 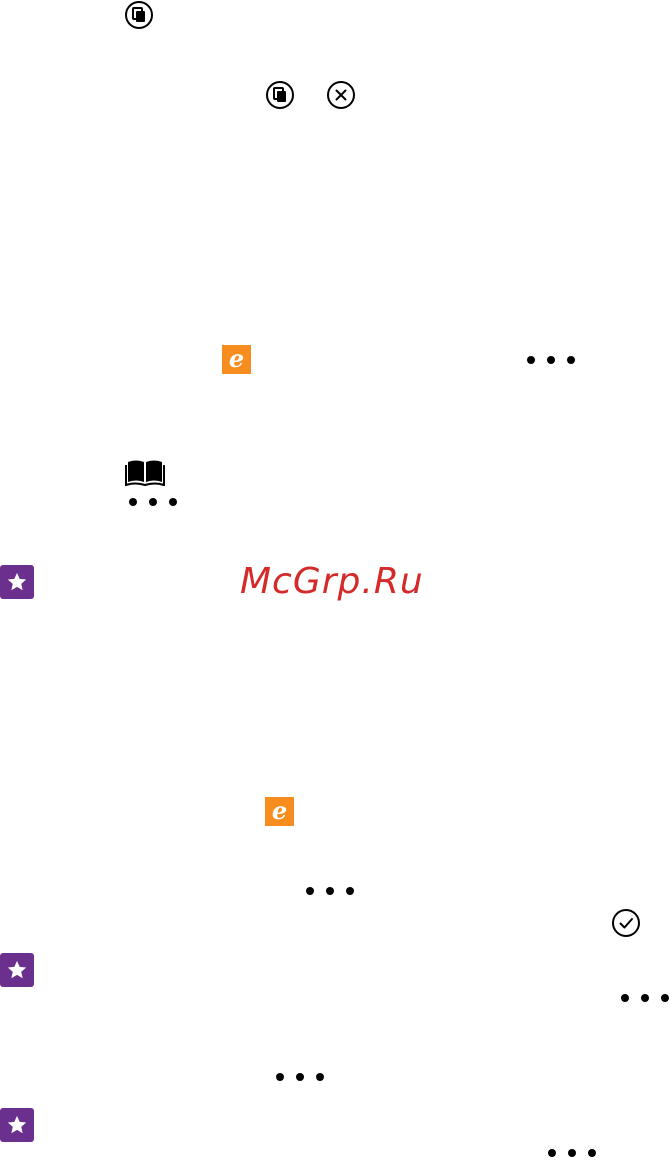 What do you see at coordinates (145, 472) in the screenshot?
I see `reading-view-icon` at bounding box center [145, 472].